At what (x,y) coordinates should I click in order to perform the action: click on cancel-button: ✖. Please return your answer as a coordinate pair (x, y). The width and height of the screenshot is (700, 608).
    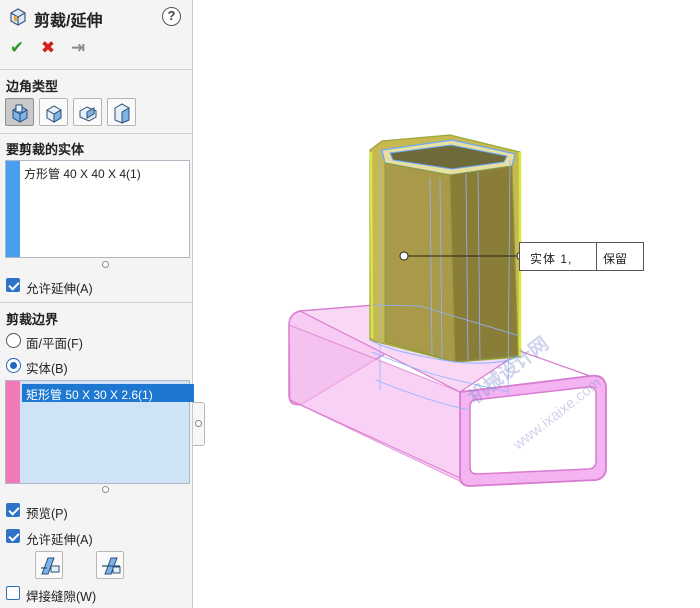
    Looking at the image, I should click on (48, 48).